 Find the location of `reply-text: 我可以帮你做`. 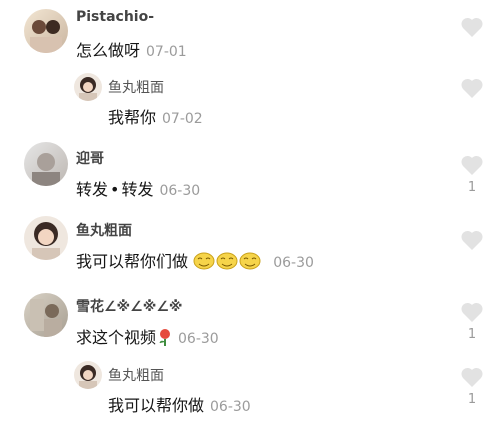

reply-text: 我可以帮你做 is located at coordinates (156, 405).